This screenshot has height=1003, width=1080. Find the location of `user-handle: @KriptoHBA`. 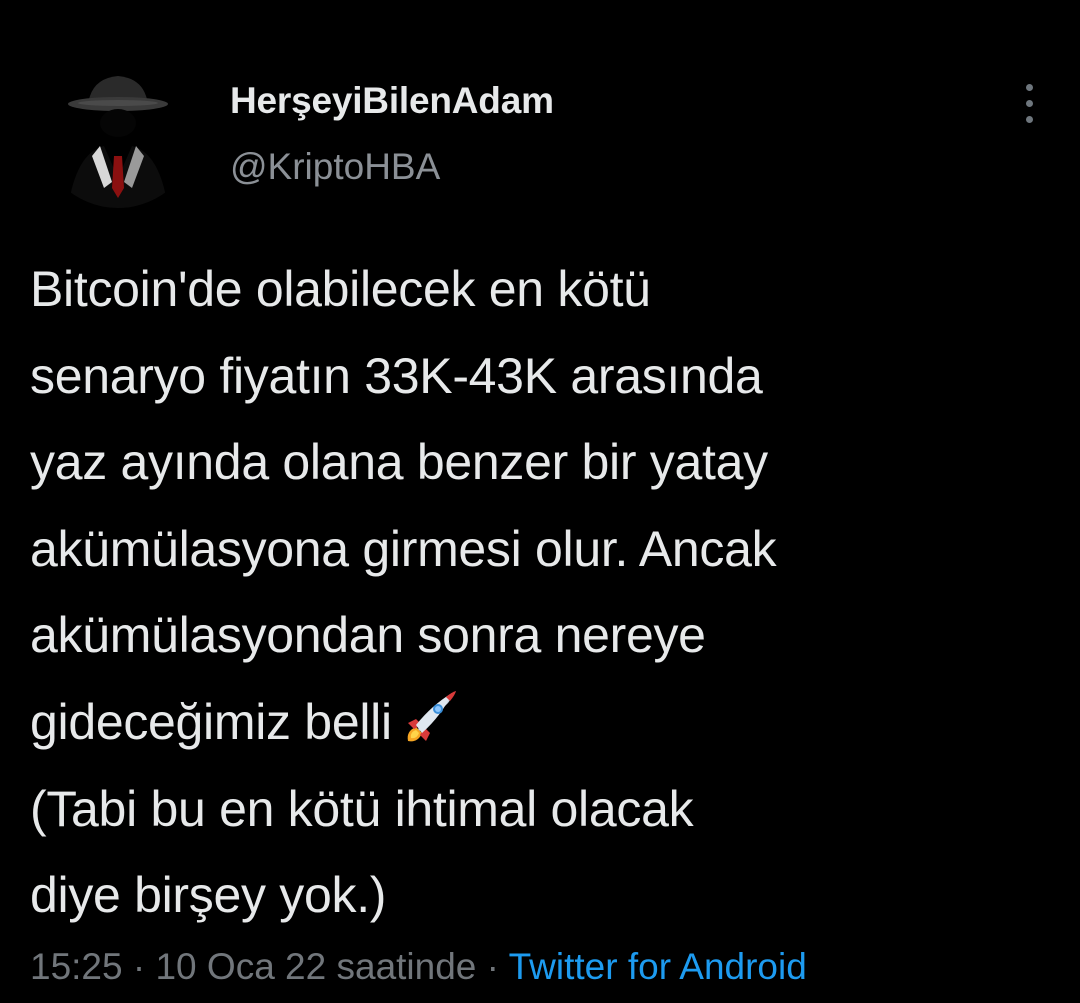

user-handle: @KriptoHBA is located at coordinates (335, 167).